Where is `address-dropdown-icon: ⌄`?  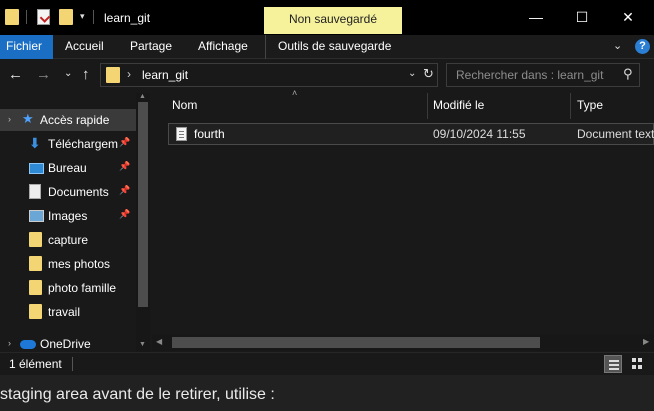 address-dropdown-icon: ⌄ is located at coordinates (412, 73).